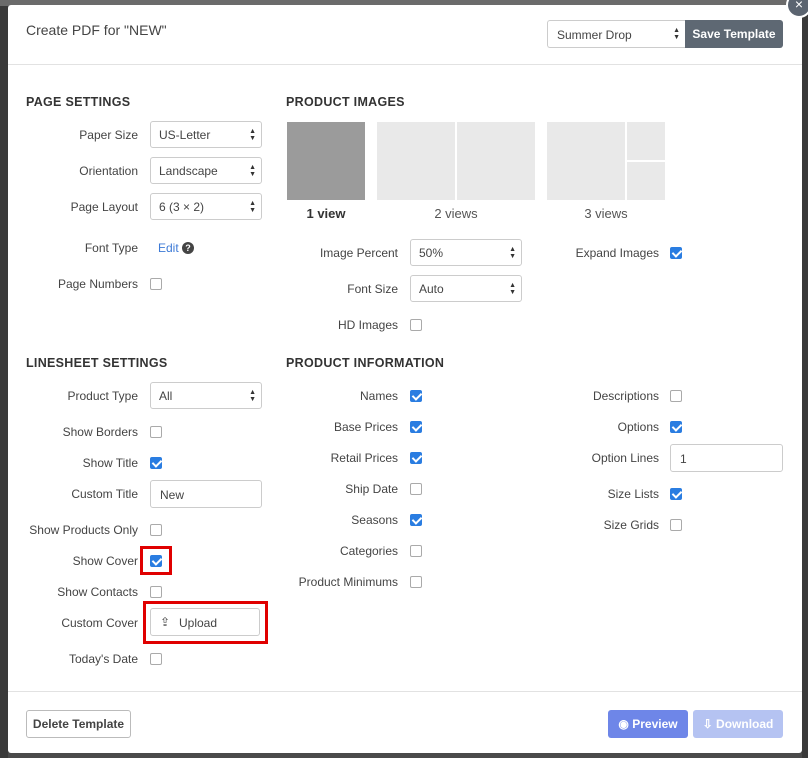  Describe the element at coordinates (586, 161) in the screenshot. I see `three-view-thumbnail-main` at that location.